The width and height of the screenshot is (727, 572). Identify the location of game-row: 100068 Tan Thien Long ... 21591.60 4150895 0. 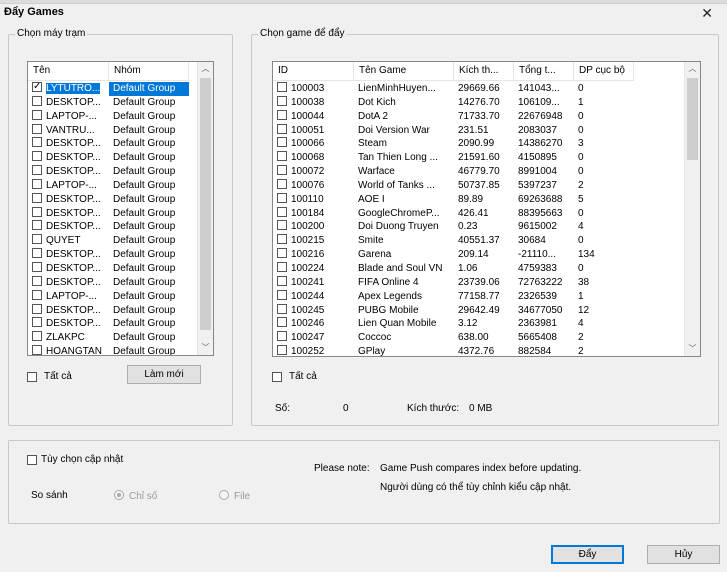
(453, 158).